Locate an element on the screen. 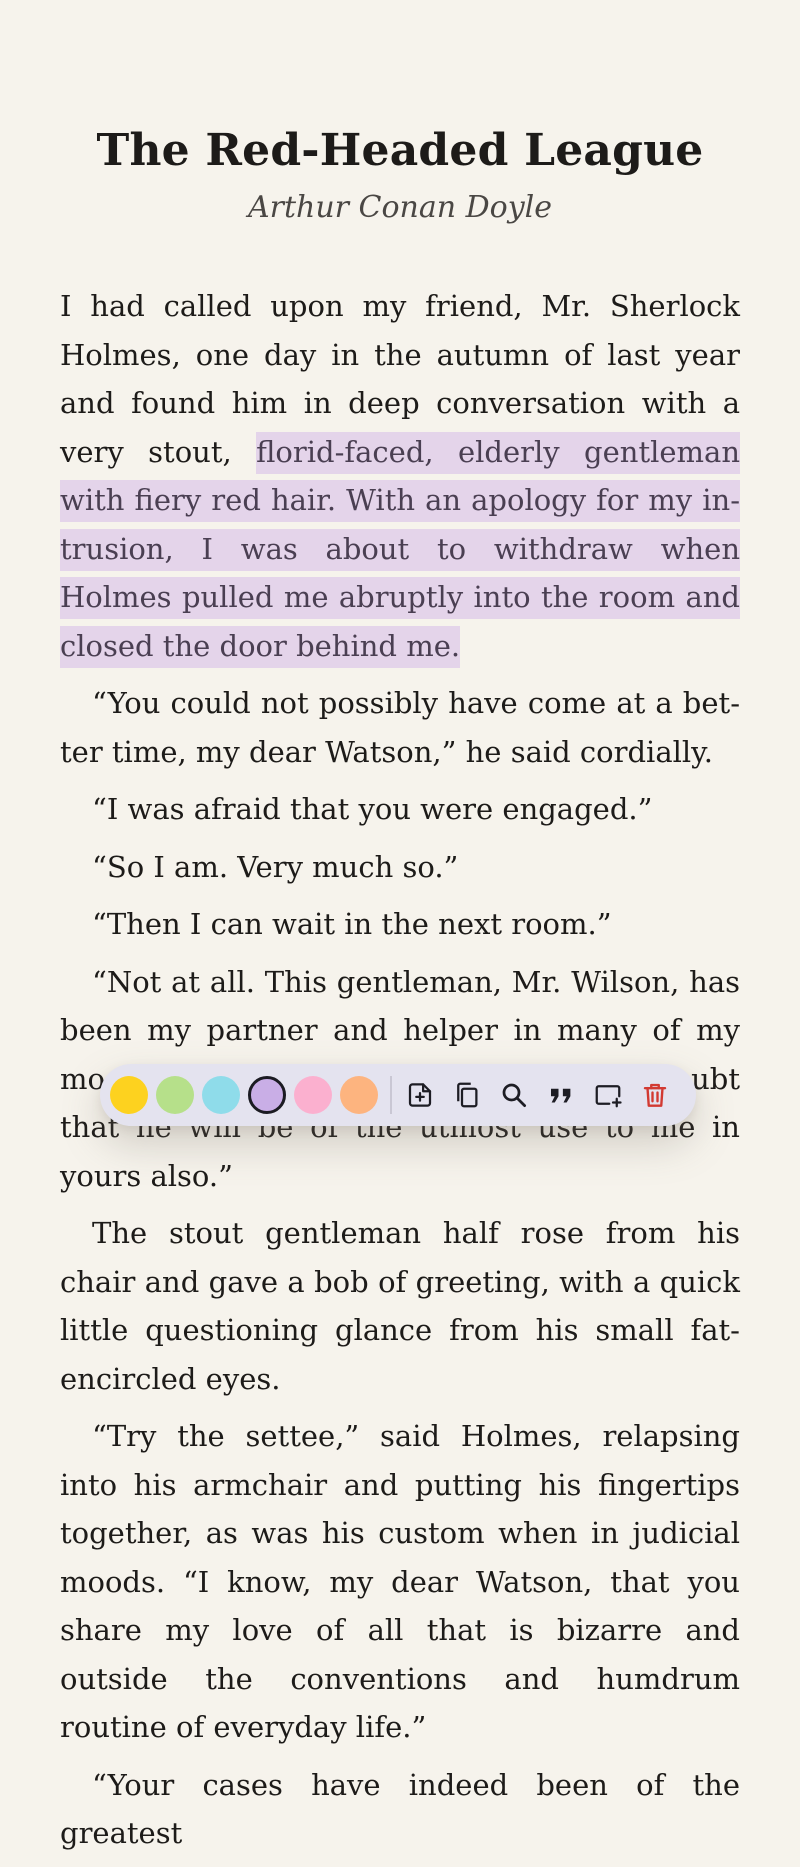  color-swatch-pink is located at coordinates (313, 1095).